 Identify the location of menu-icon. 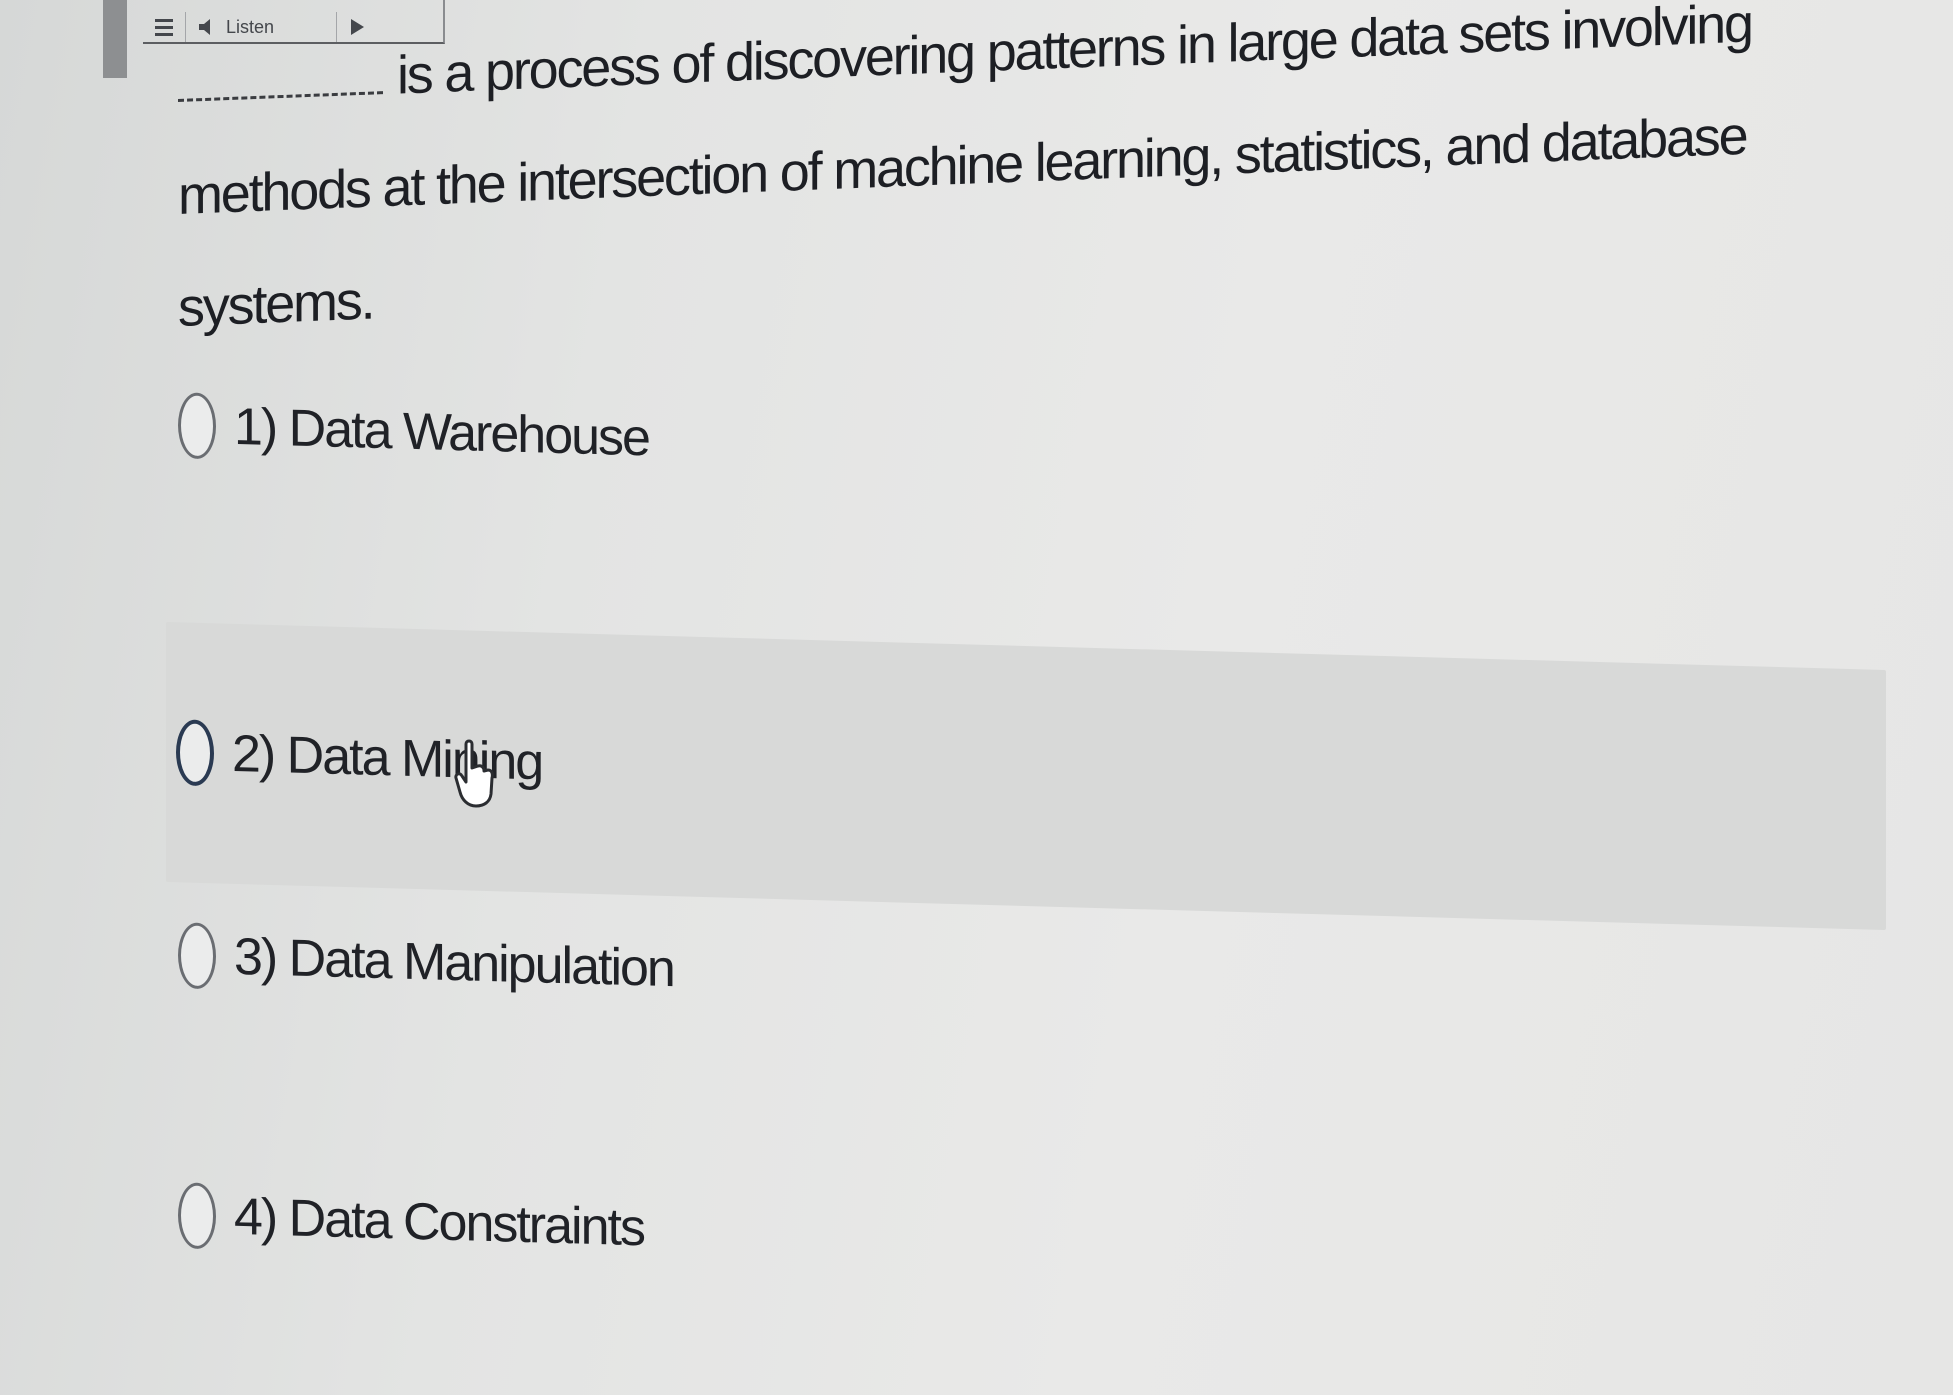
(164, 27).